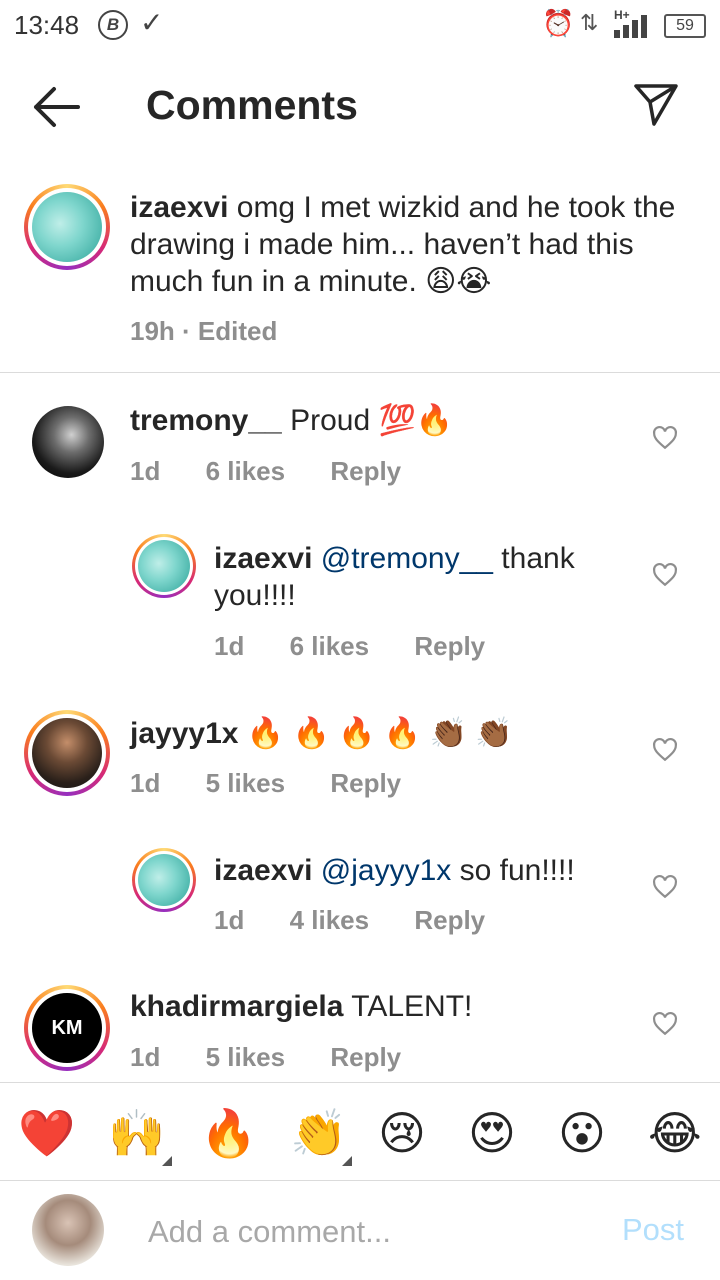 This screenshot has width=720, height=1280. Describe the element at coordinates (228, 1133) in the screenshot. I see `emoji-fire: 🔥` at that location.